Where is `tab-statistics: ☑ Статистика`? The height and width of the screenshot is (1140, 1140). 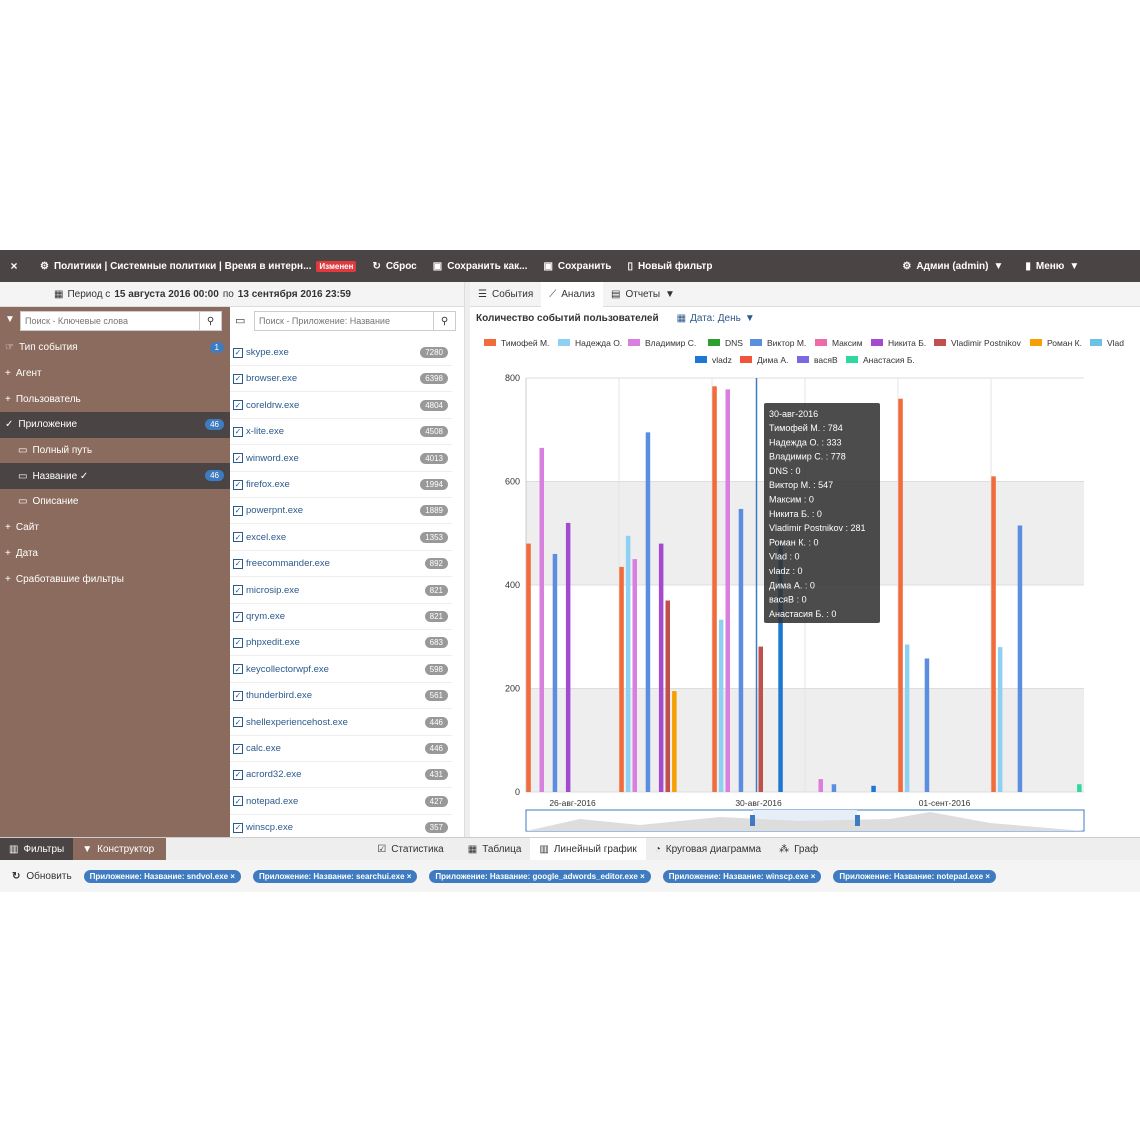
tab-statistics: ☑ Статистика is located at coordinates (410, 849).